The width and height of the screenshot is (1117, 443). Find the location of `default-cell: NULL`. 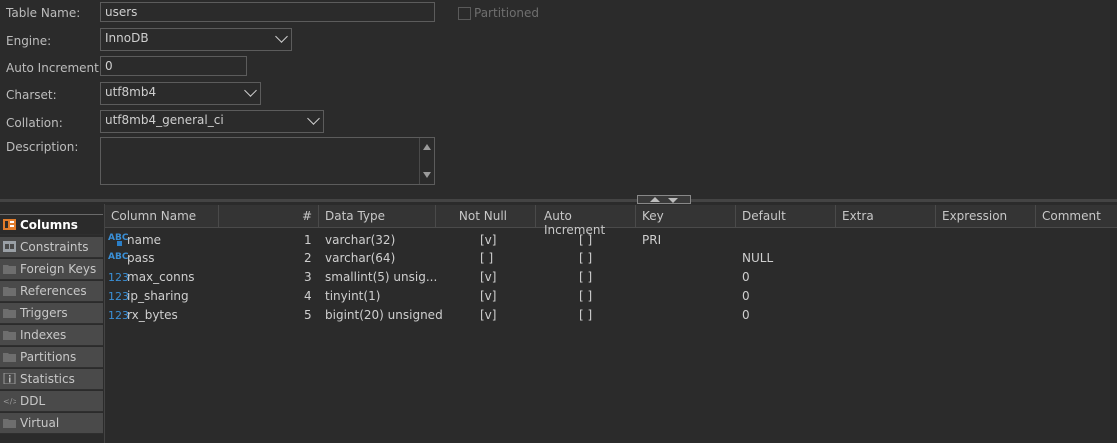

default-cell: NULL is located at coordinates (757, 258).